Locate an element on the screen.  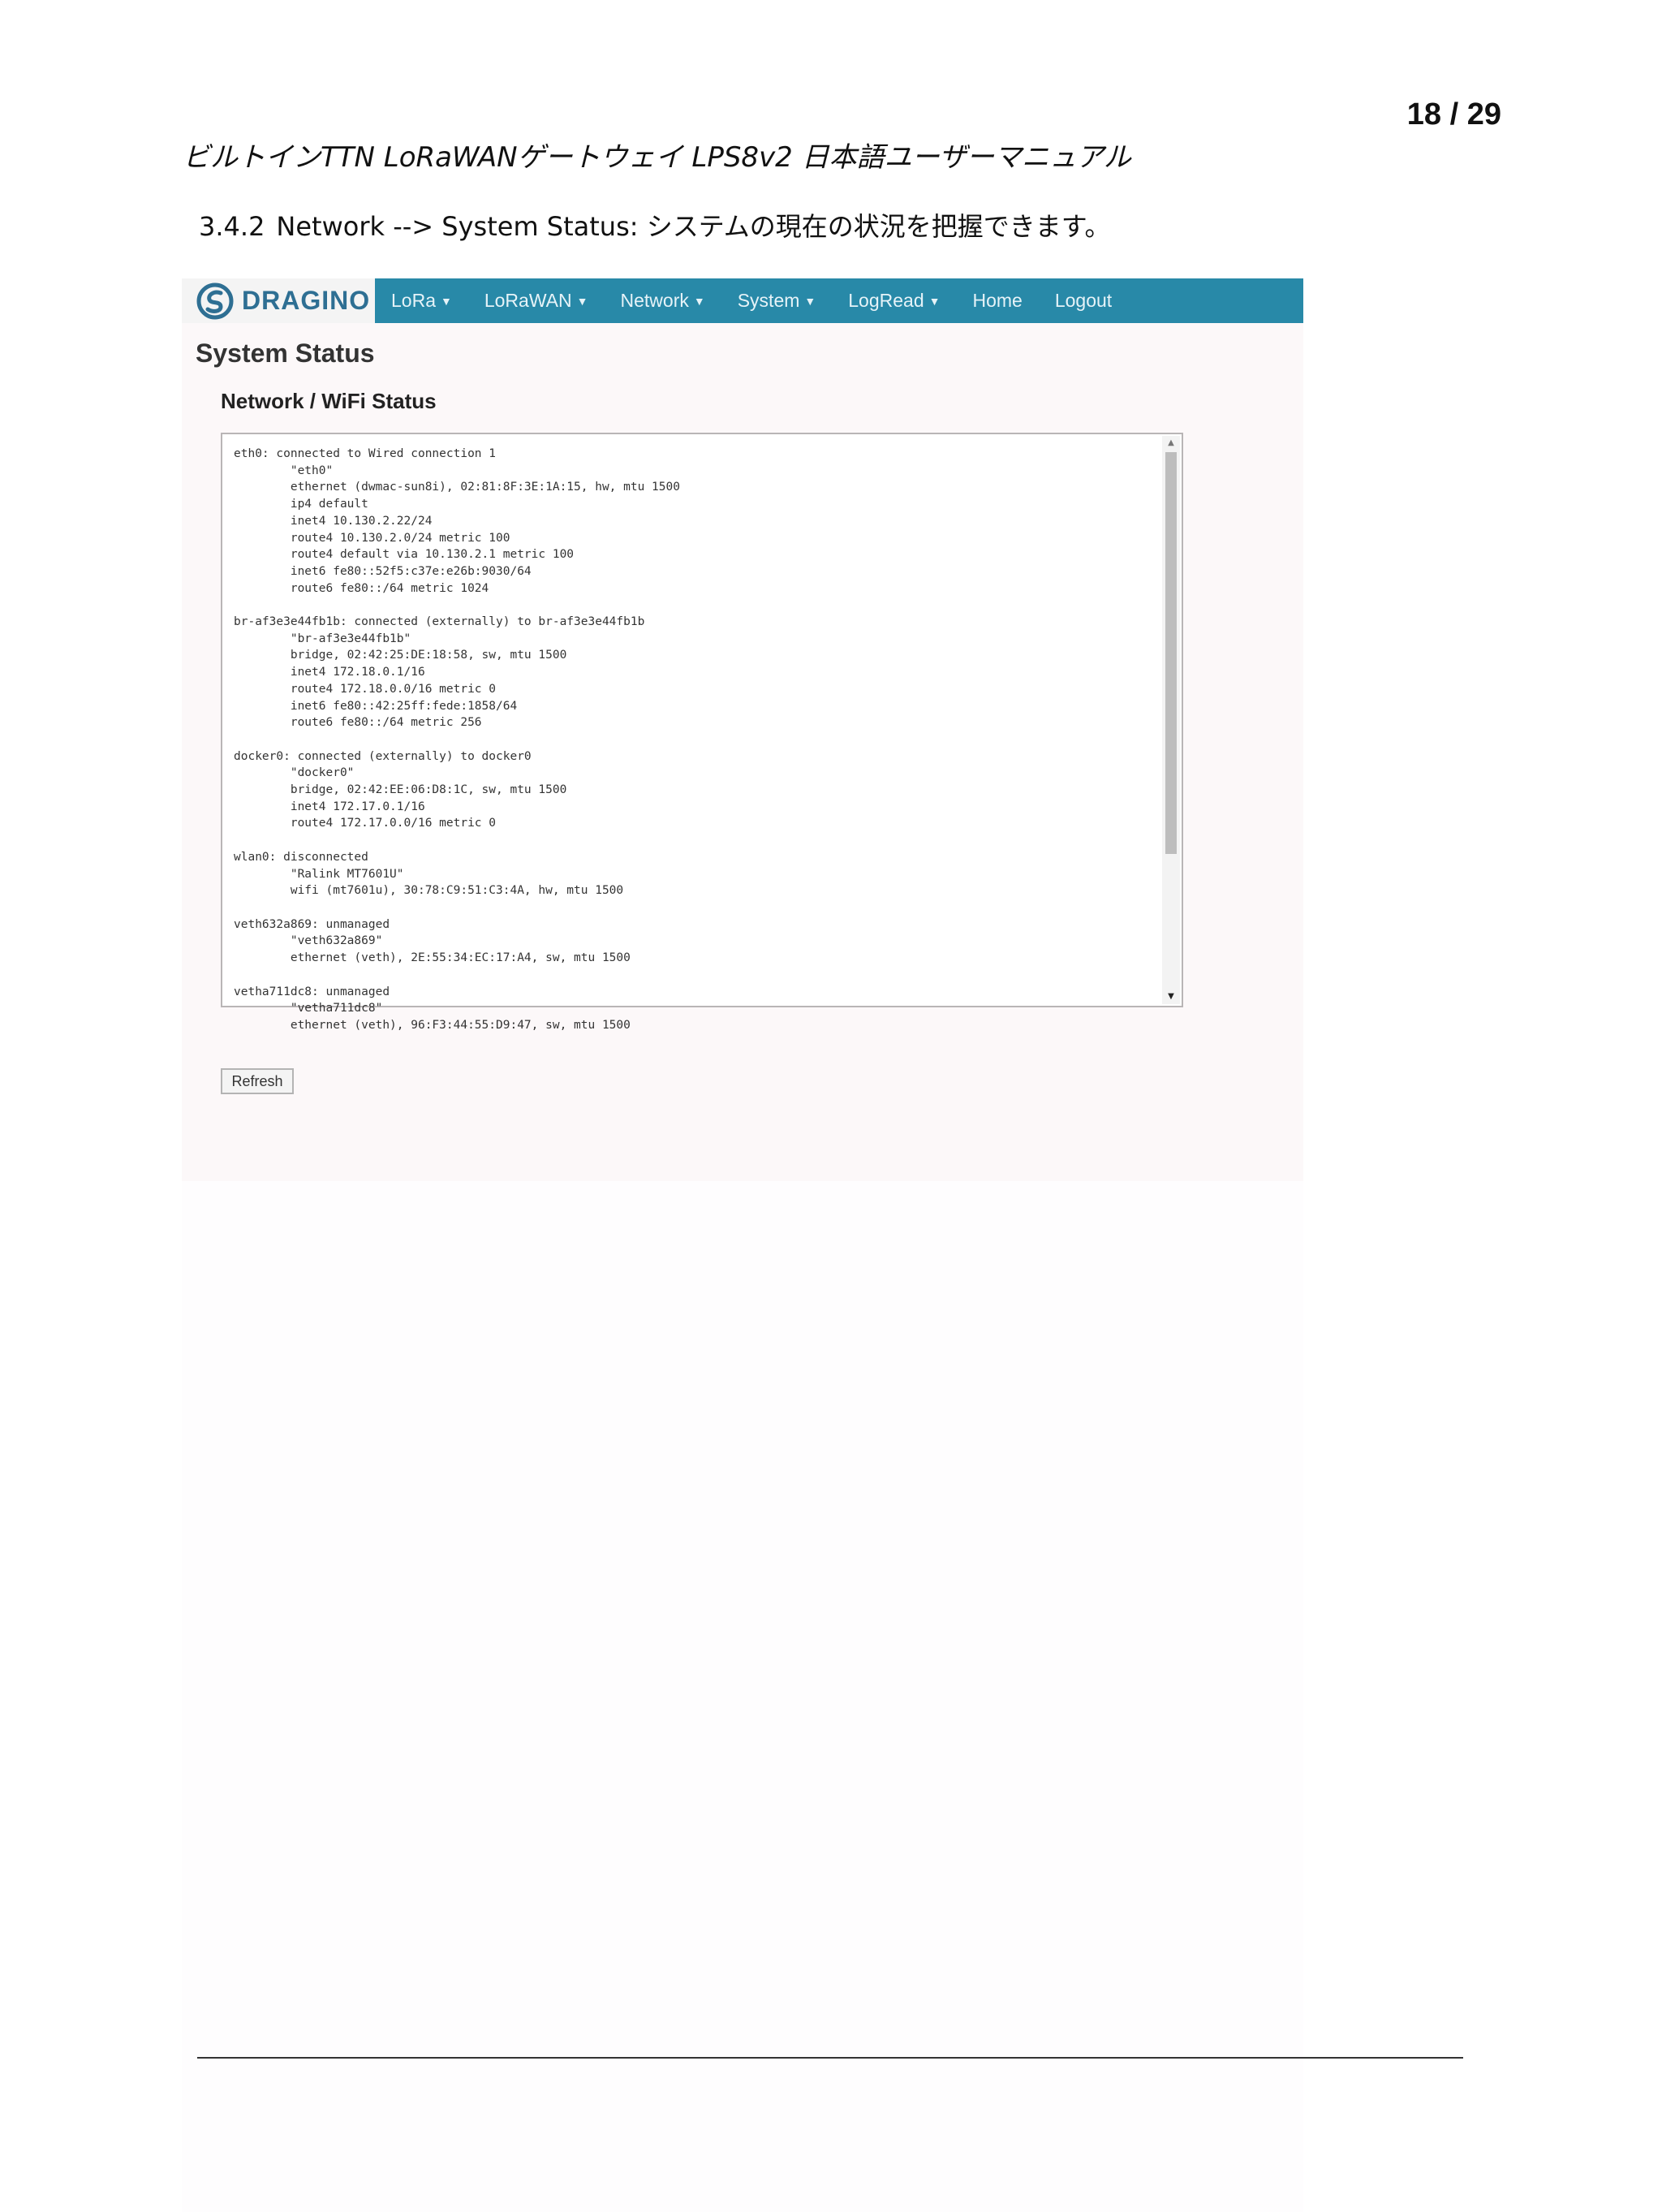
nav-label: Logout is located at coordinates (1083, 300).